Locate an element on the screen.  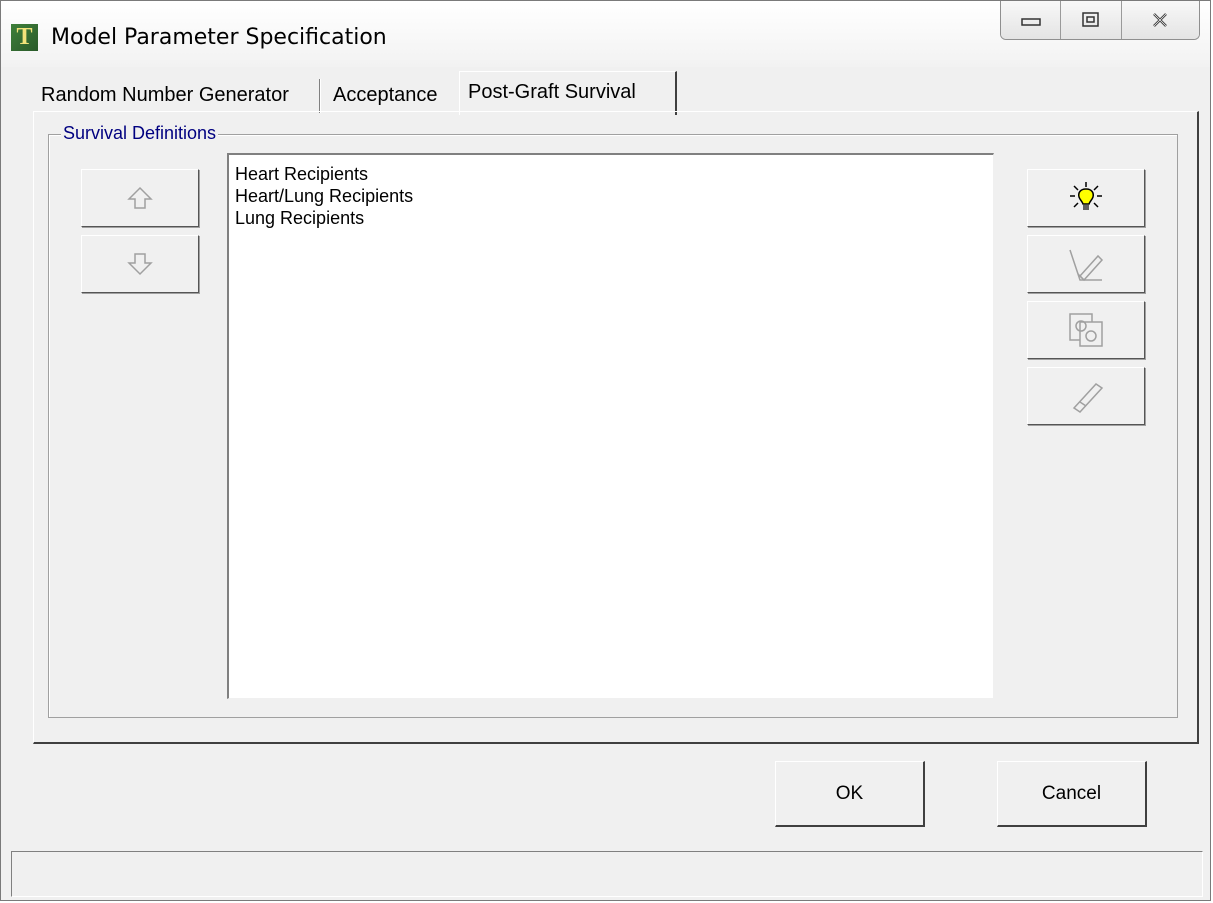
new-definition-button is located at coordinates (1086, 198).